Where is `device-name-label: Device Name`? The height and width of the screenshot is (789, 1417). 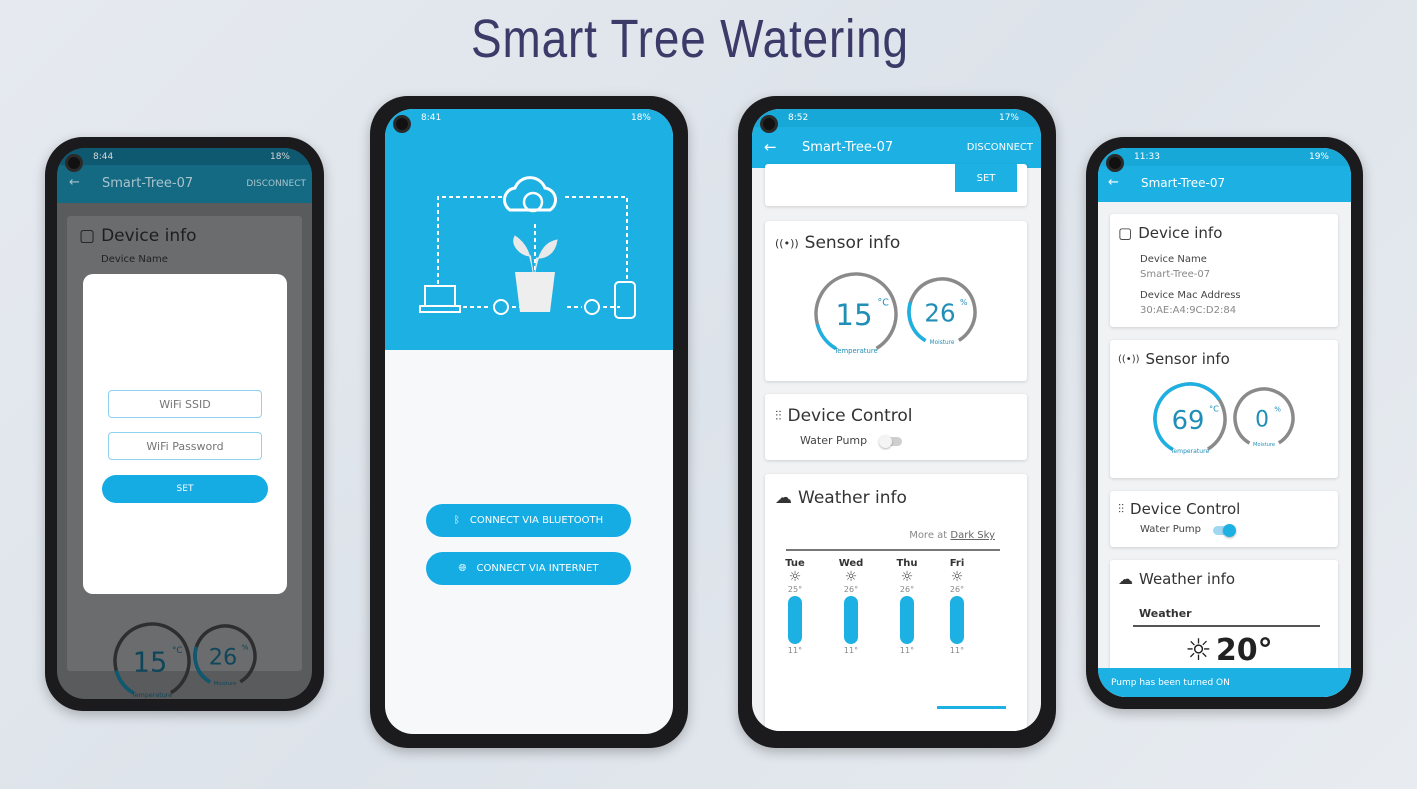
device-name-label: Device Name is located at coordinates (1173, 259).